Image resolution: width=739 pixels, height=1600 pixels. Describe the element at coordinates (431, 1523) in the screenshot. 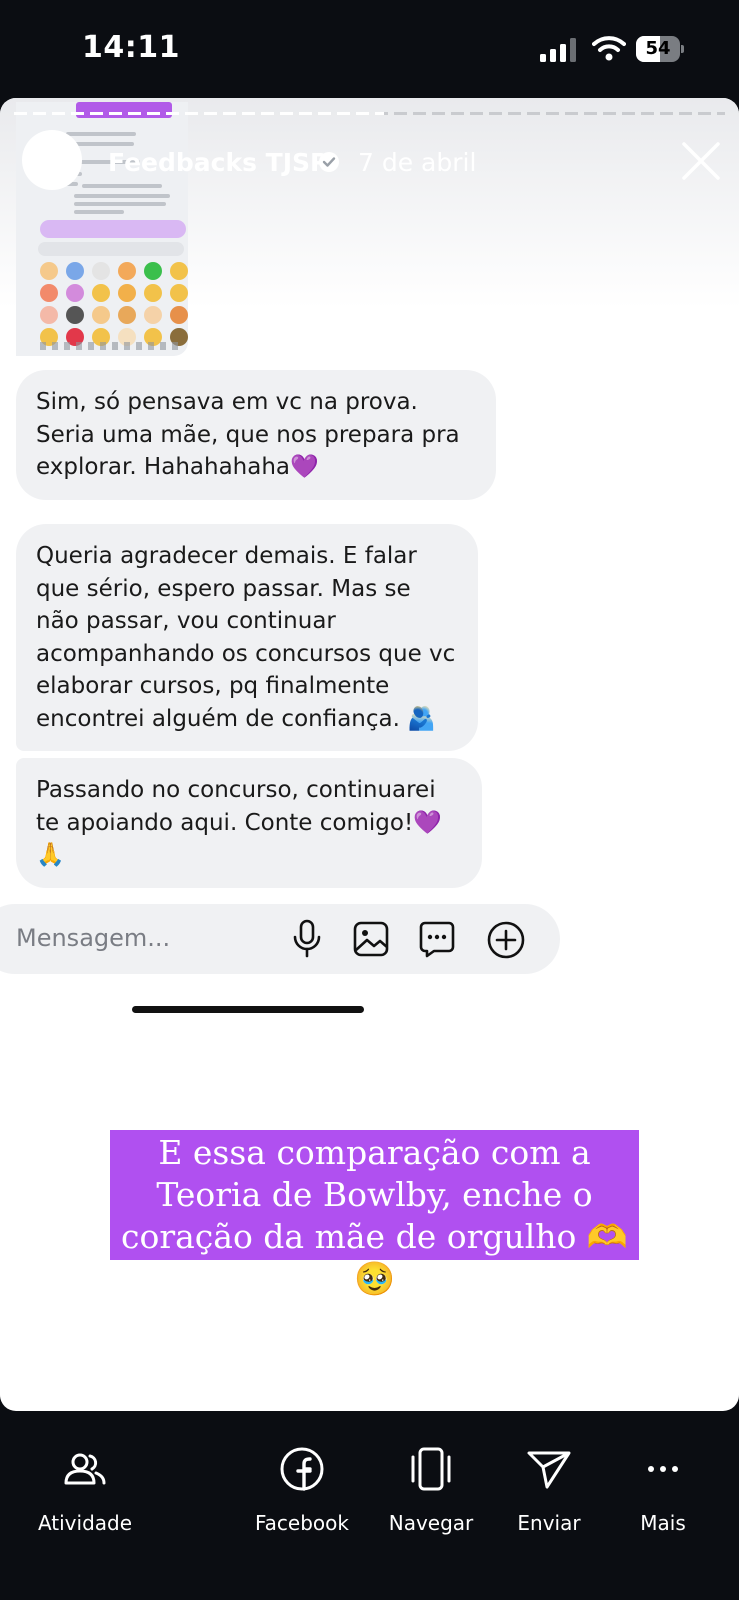

I see `action-label: Navegar` at that location.